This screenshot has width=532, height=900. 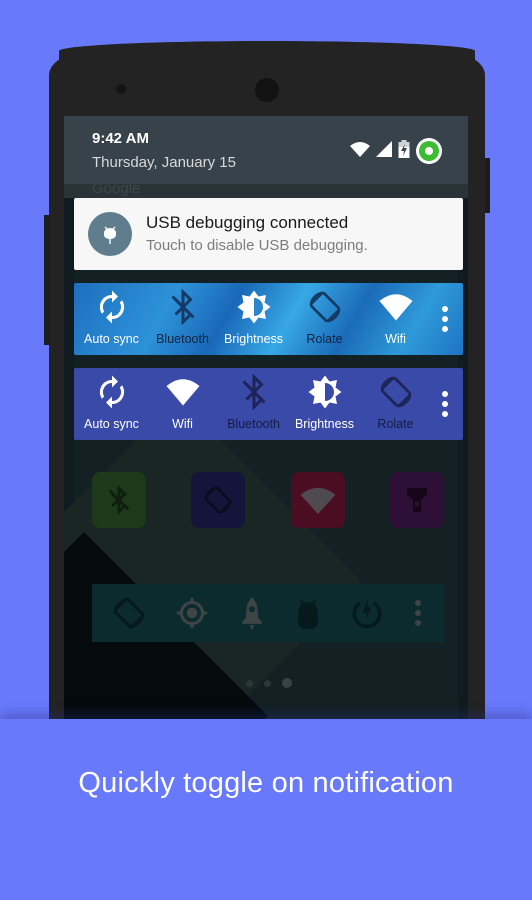 What do you see at coordinates (266, 191) in the screenshot?
I see `google-search-bar: Google` at bounding box center [266, 191].